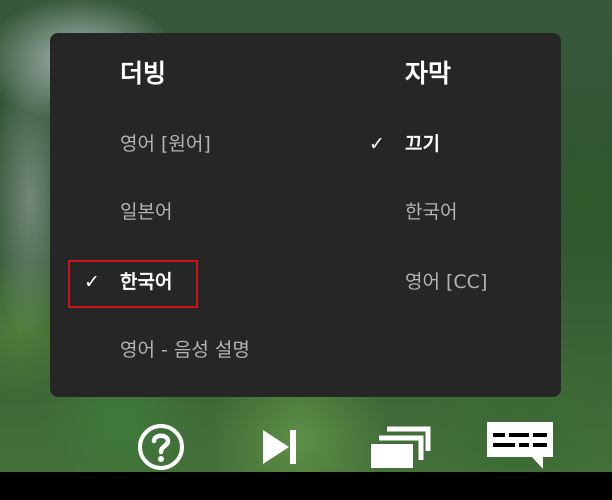 The image size is (612, 500). What do you see at coordinates (133, 284) in the screenshot?
I see `selection-highlight-box` at bounding box center [133, 284].